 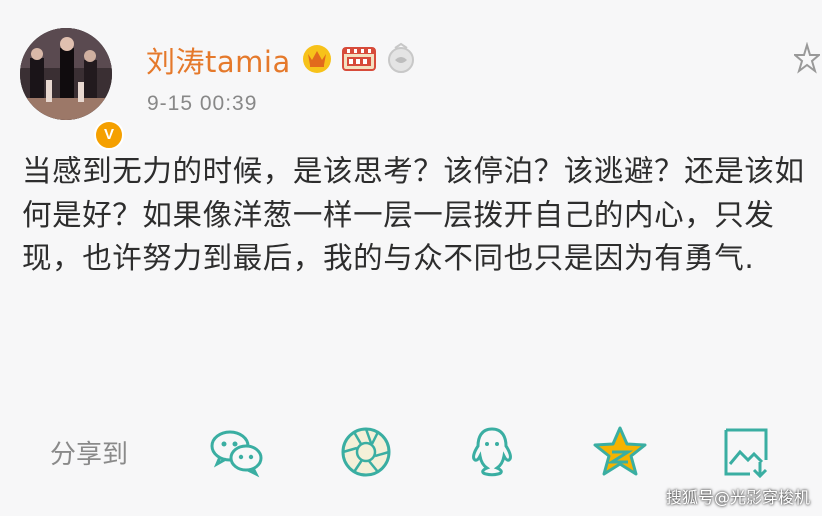 What do you see at coordinates (89, 455) in the screenshot?
I see `share-label: 分享到` at bounding box center [89, 455].